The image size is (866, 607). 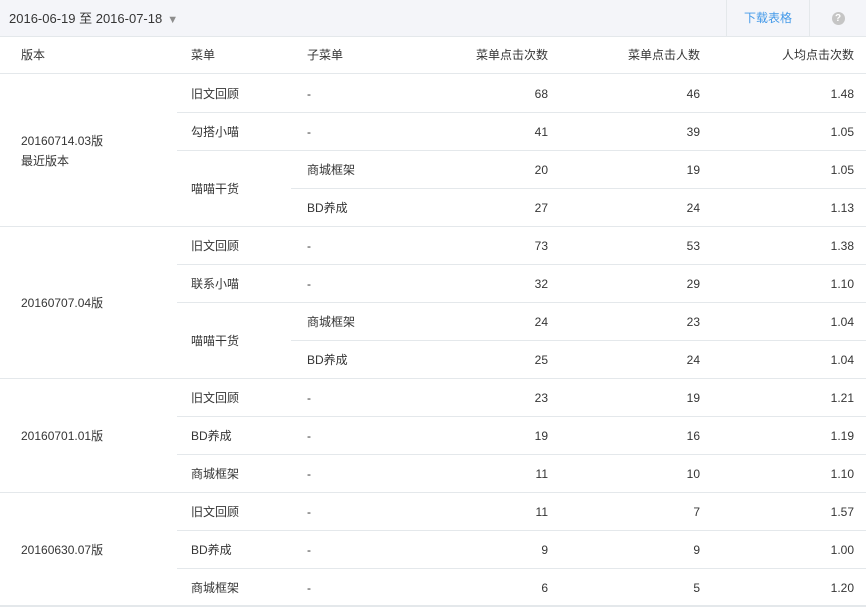 I want to click on menu-clicks-cell: 32, so click(x=541, y=284).